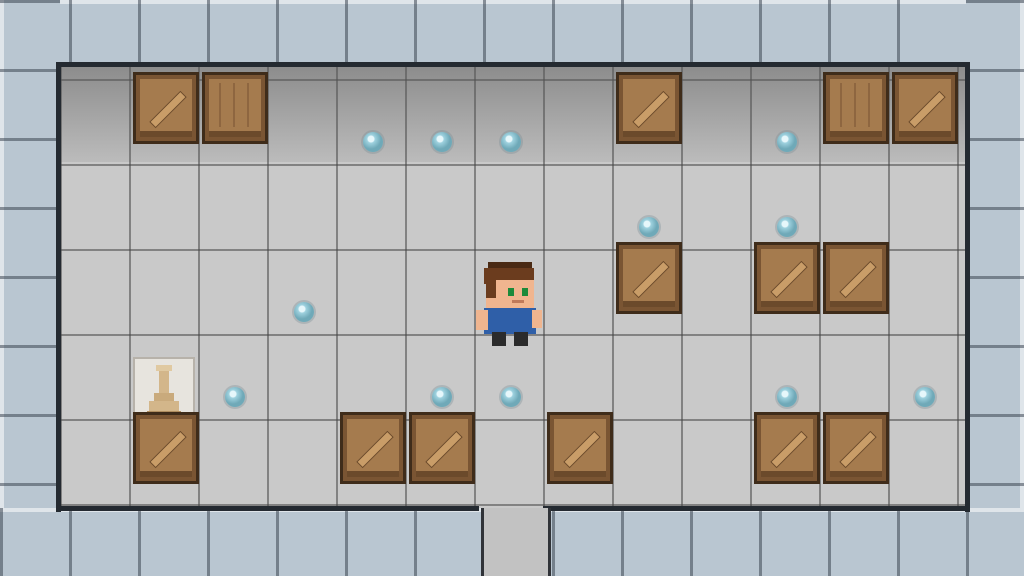 Image resolution: width=1024 pixels, height=576 pixels. I want to click on wall-edge-bottom-right, so click(756, 508).